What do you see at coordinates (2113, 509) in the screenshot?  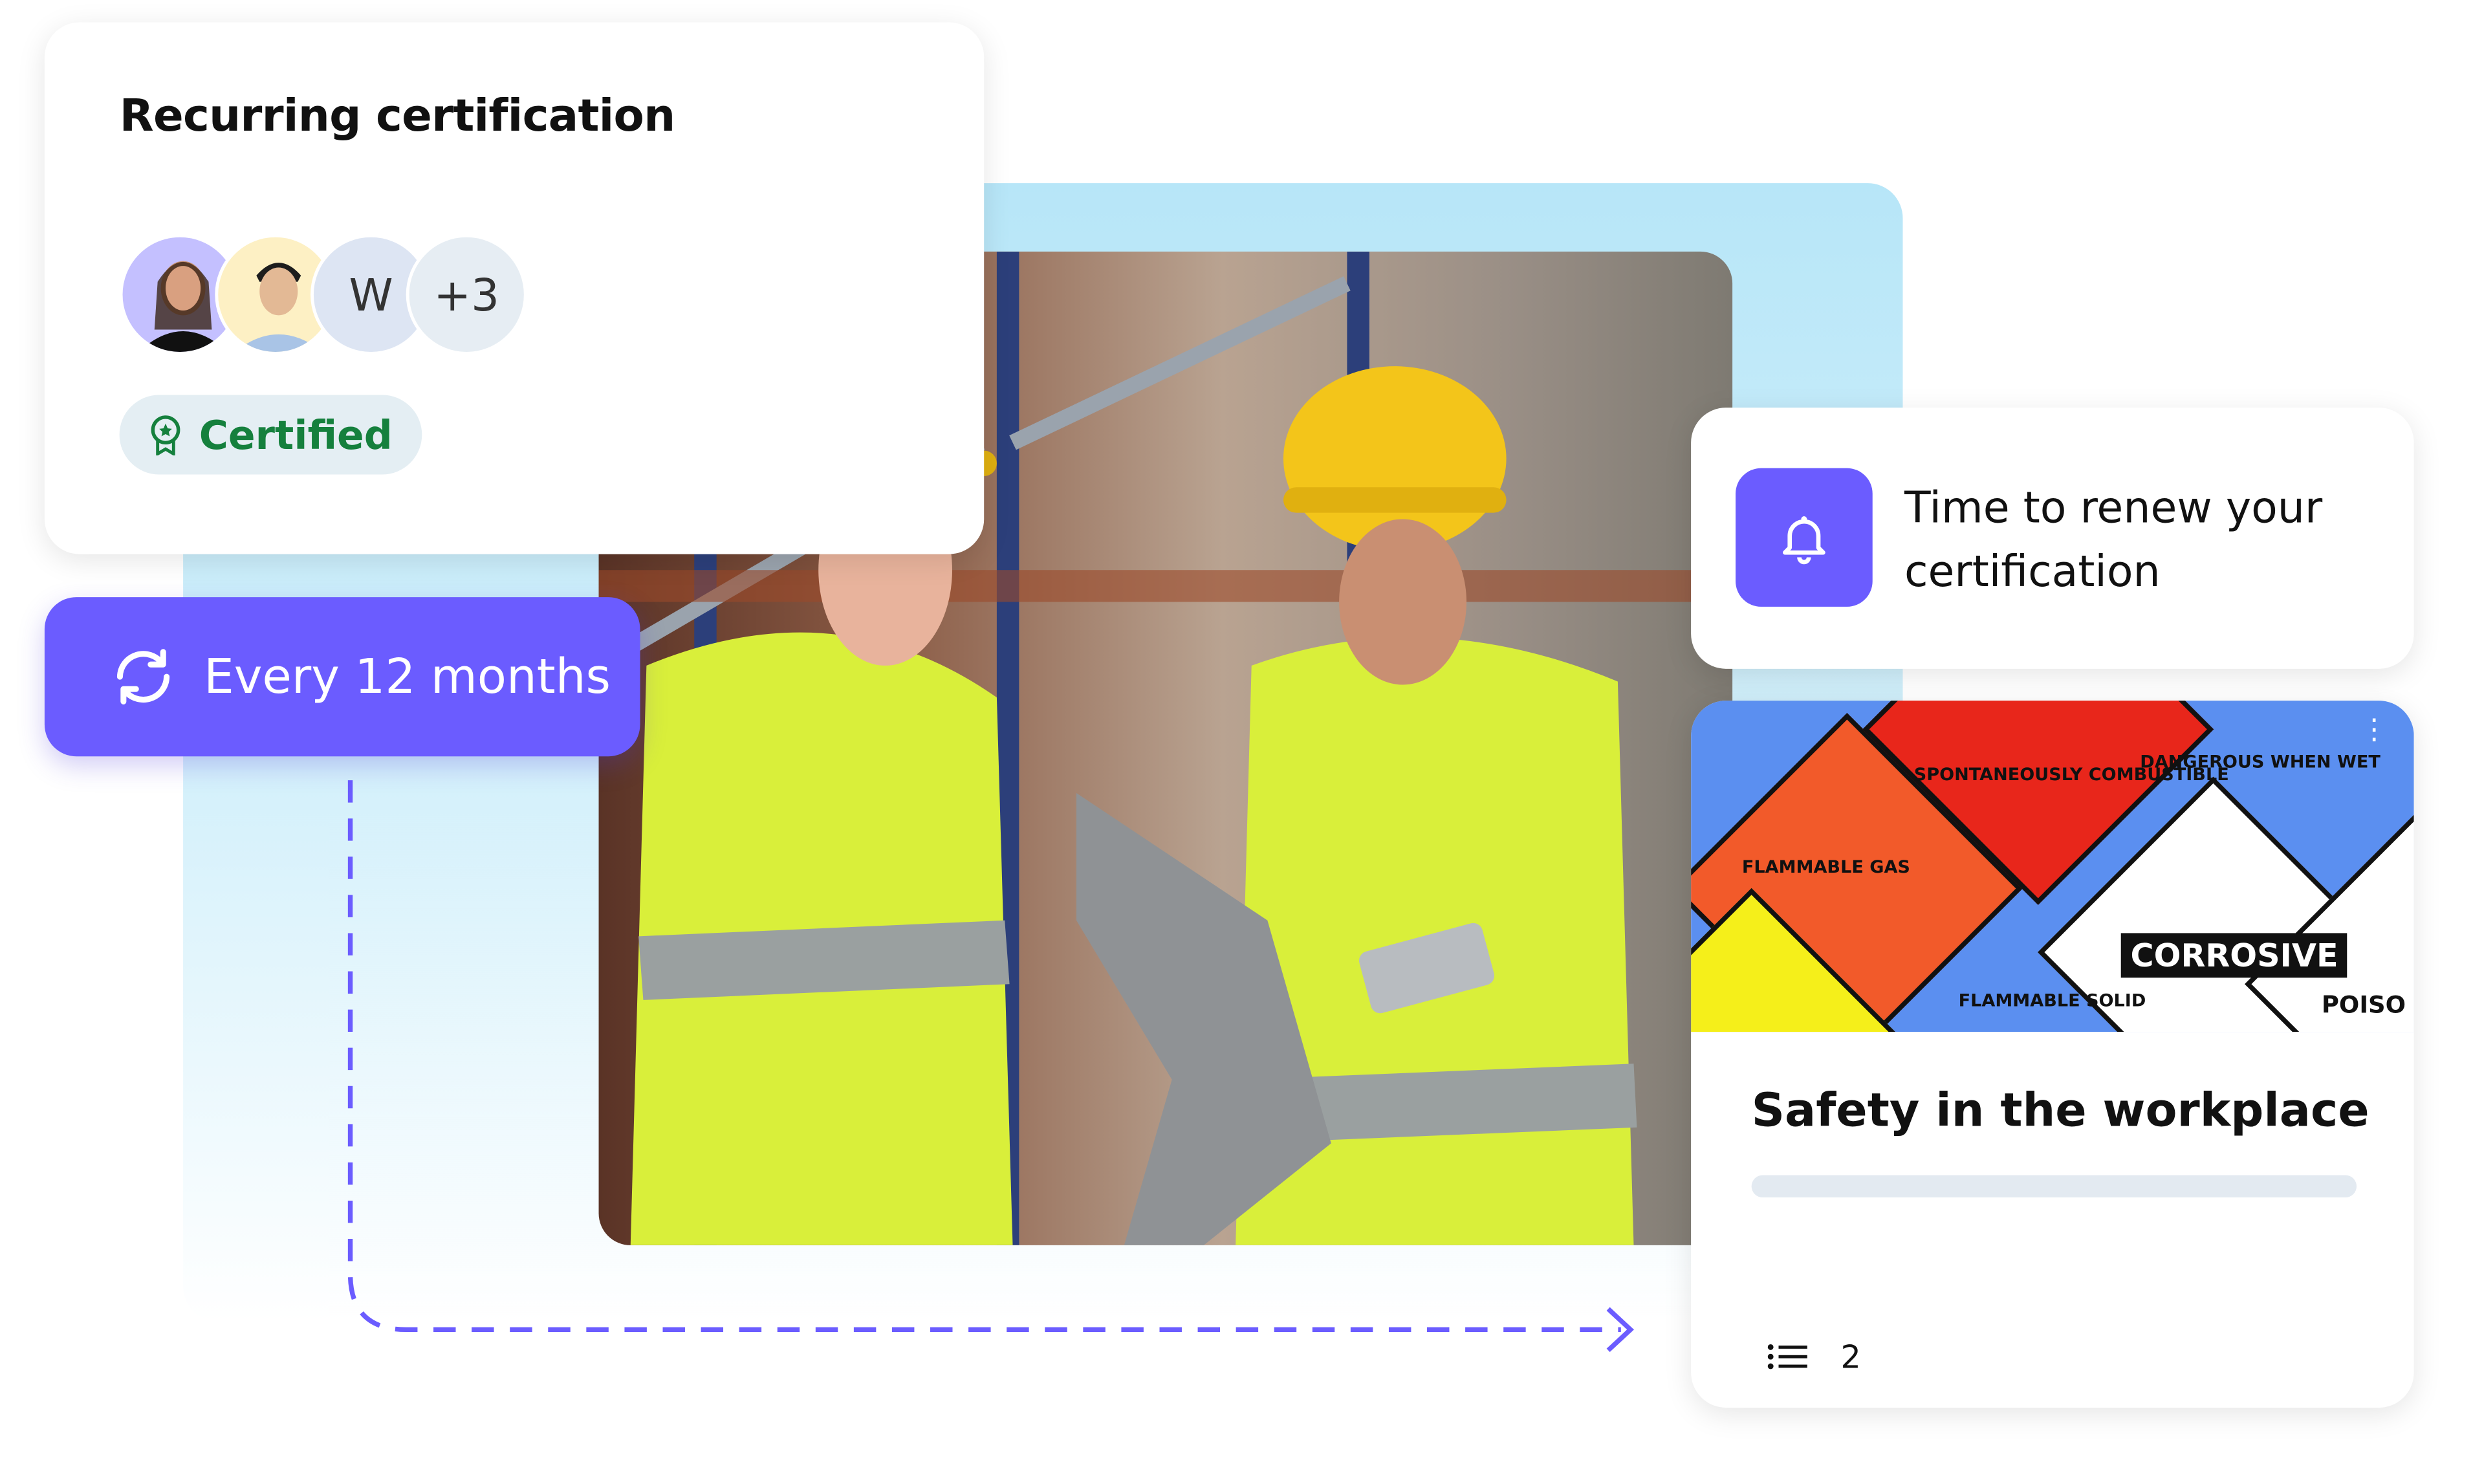 I see `notification-line-1: Time to renew your` at bounding box center [2113, 509].